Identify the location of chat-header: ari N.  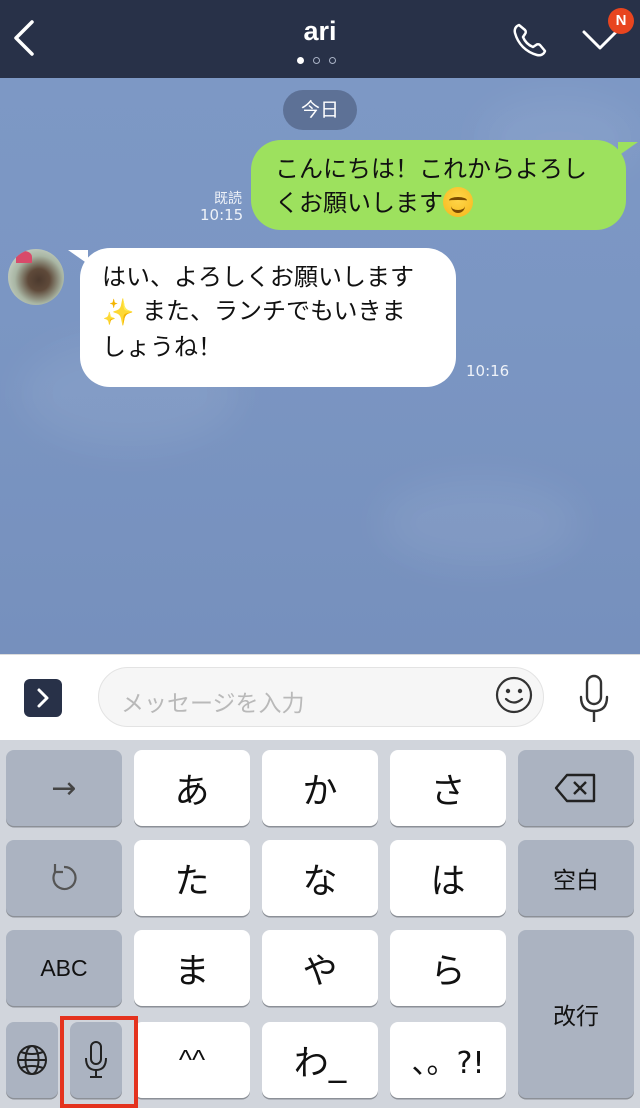
(320, 39).